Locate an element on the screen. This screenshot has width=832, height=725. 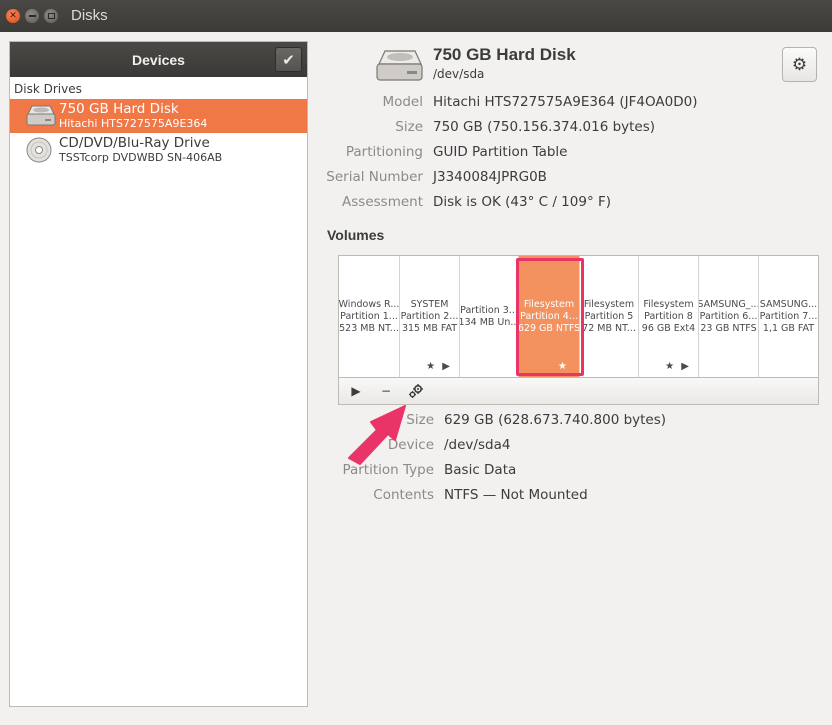
window-title: Disks is located at coordinates (89, 15).